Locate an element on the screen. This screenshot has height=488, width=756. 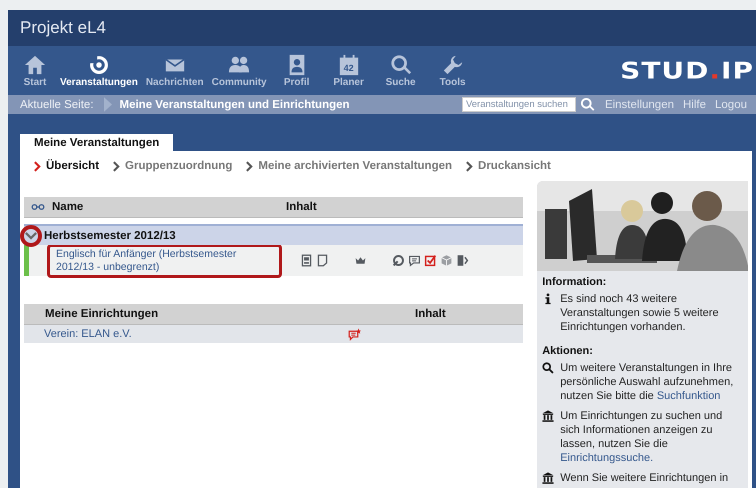
cube-icon is located at coordinates (446, 260).